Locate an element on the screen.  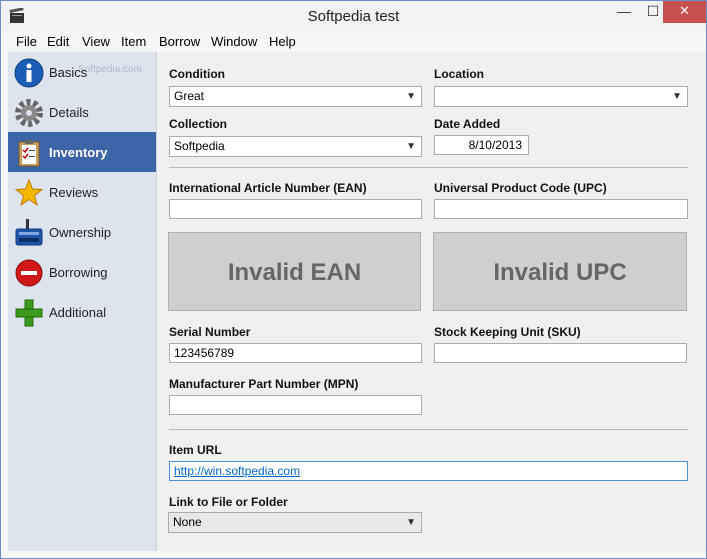
sidebar-item-details: Details is located at coordinates (82, 112).